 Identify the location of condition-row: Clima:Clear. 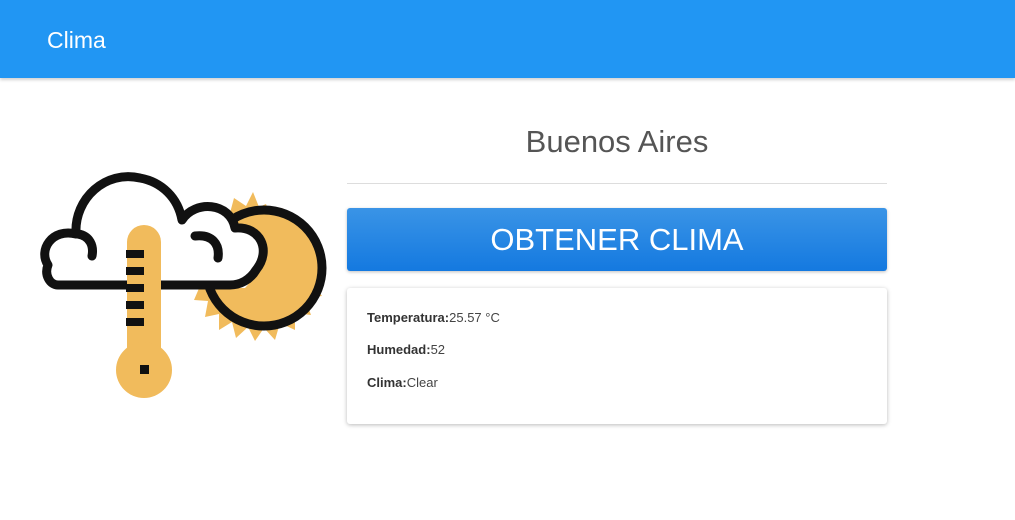
(402, 383).